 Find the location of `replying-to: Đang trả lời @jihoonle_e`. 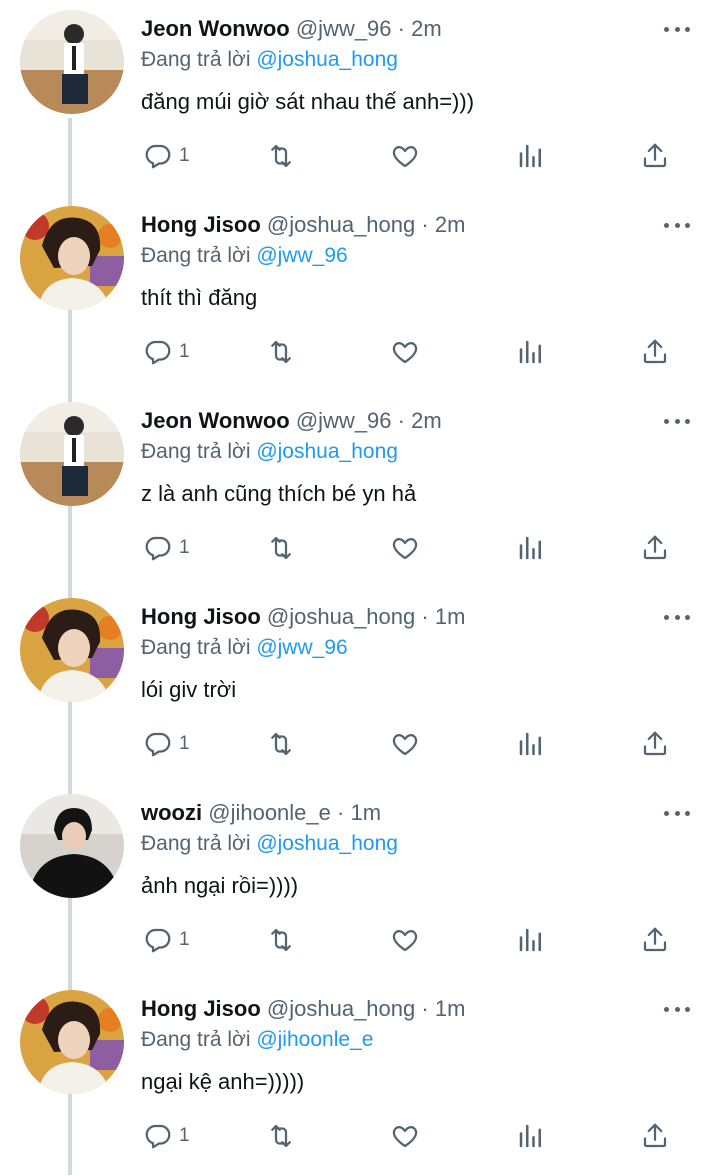

replying-to: Đang trả lời @jihoonle_e is located at coordinates (257, 1040).